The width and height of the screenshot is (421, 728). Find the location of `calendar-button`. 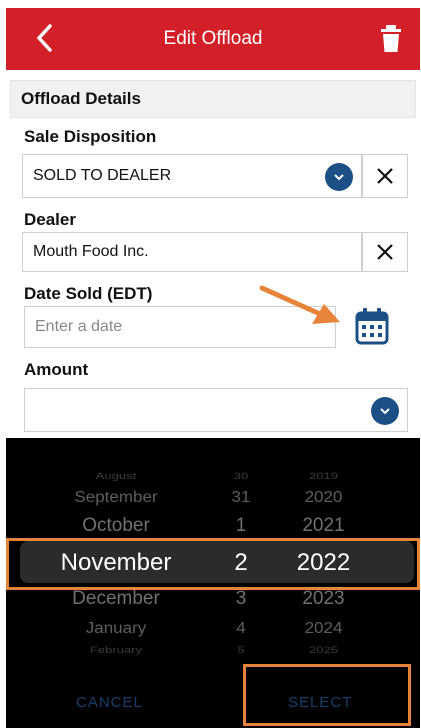

calendar-button is located at coordinates (372, 326).